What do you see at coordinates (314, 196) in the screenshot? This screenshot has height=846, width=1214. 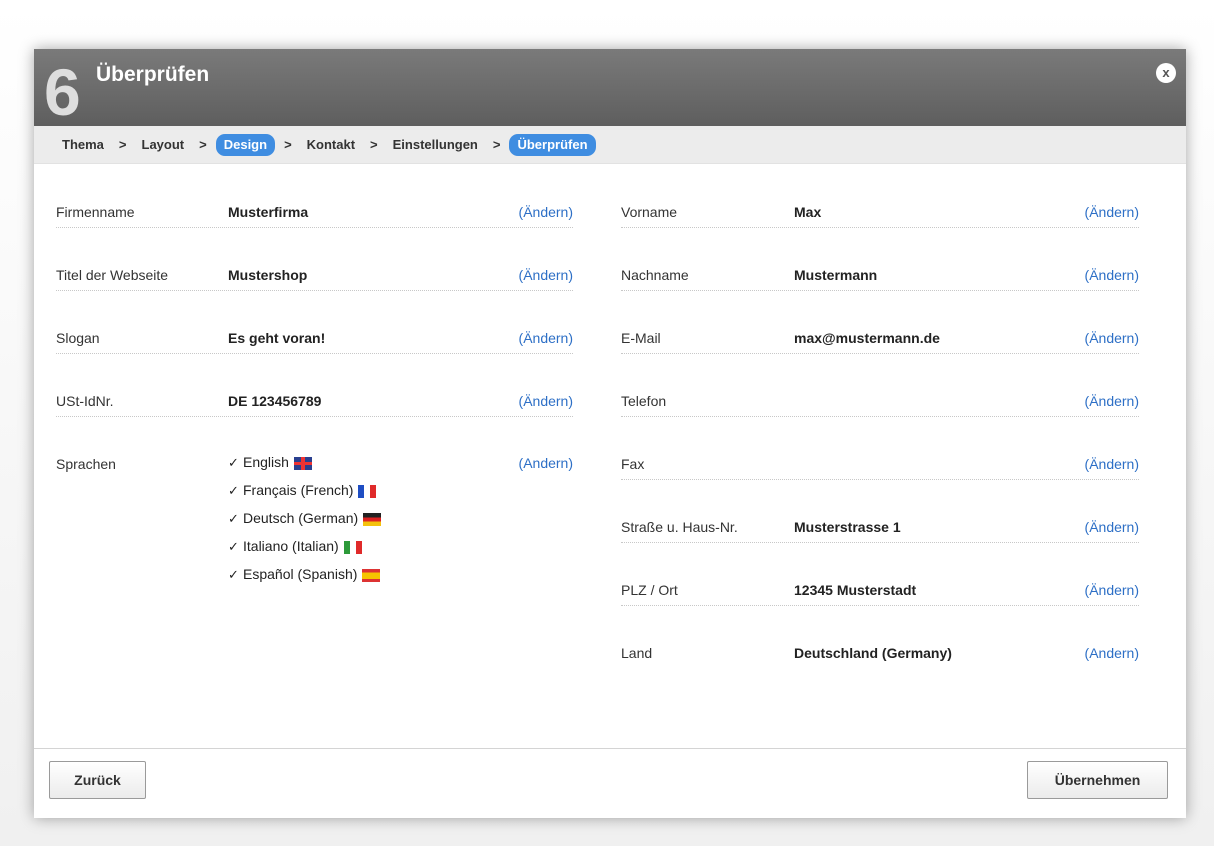 I see `field-row-firmenname: Firmenname Musterfirma (Ändern)` at bounding box center [314, 196].